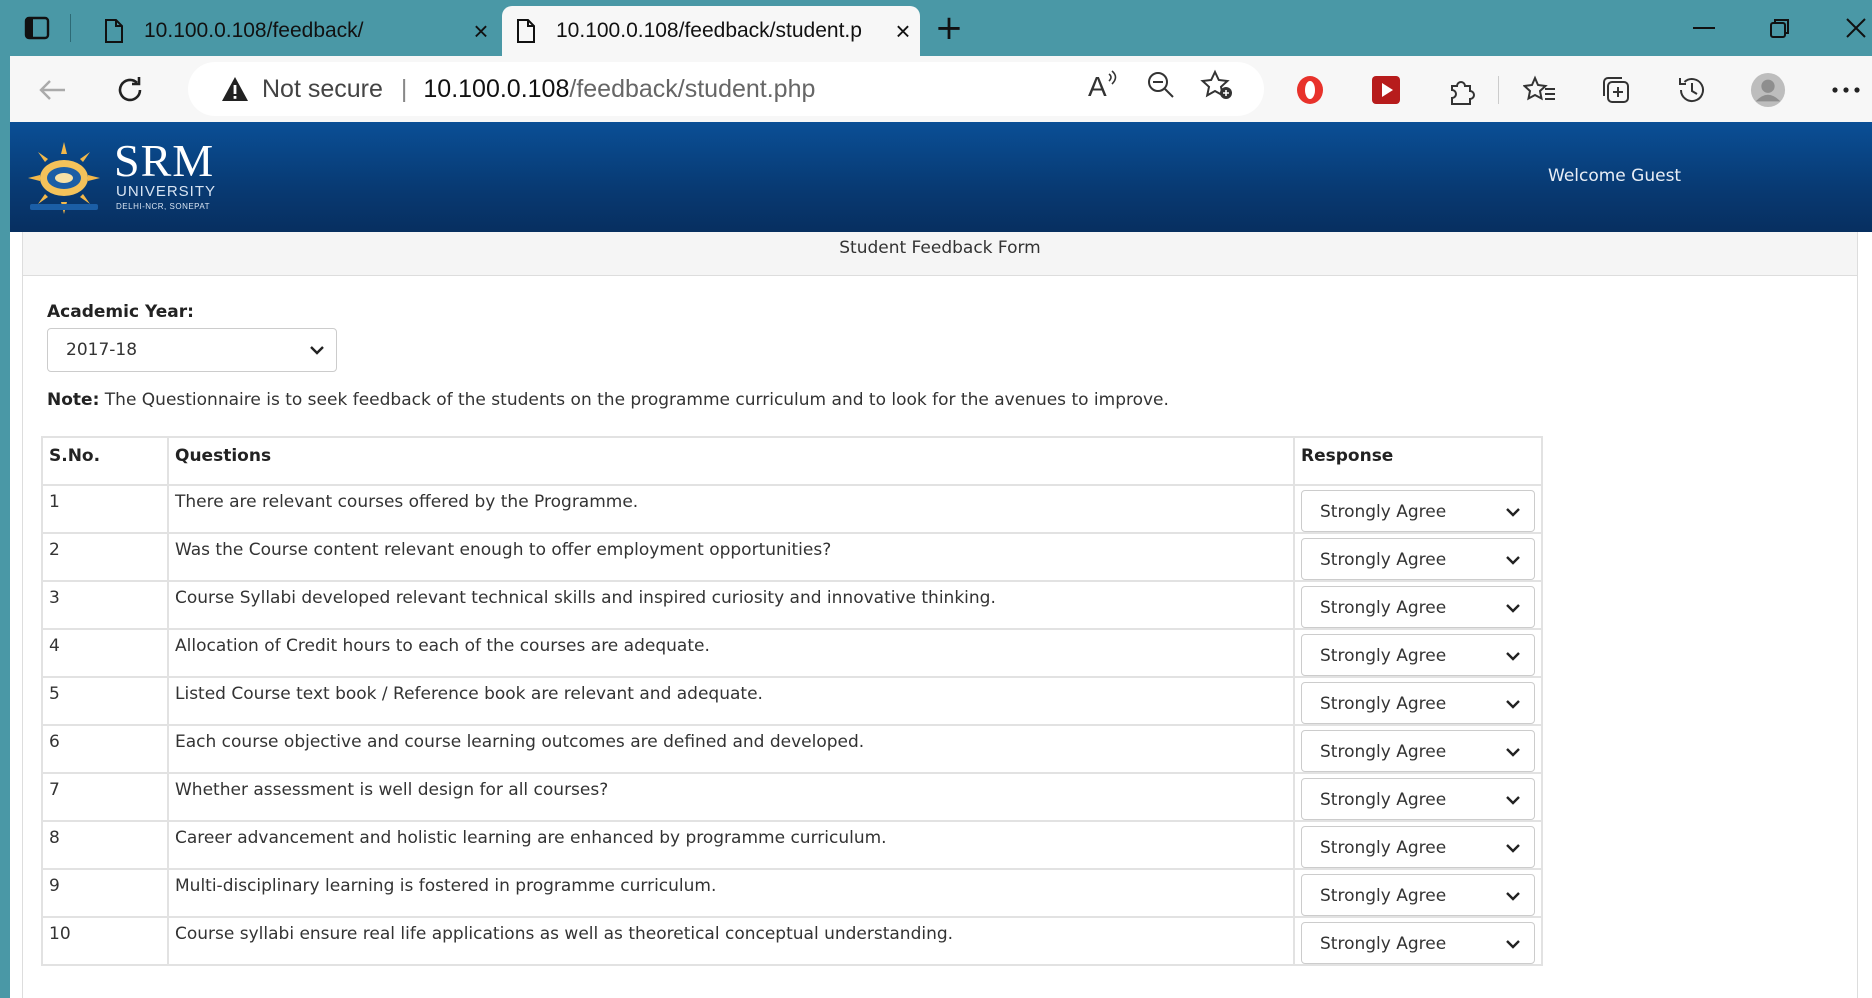 The width and height of the screenshot is (1872, 998). Describe the element at coordinates (731, 461) in the screenshot. I see `column-header-question: Questions` at that location.